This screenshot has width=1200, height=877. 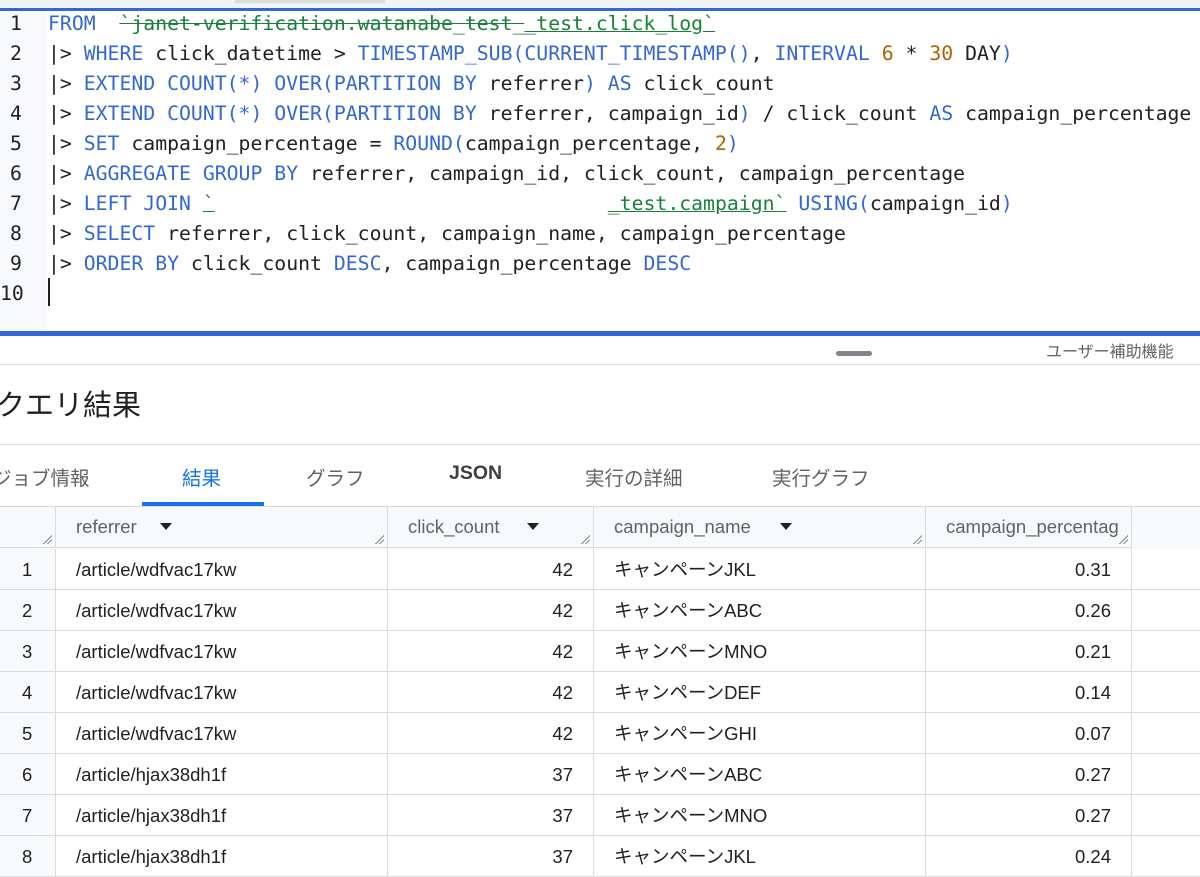 I want to click on cell-campaign-percentage: 0.14, so click(x=1029, y=692).